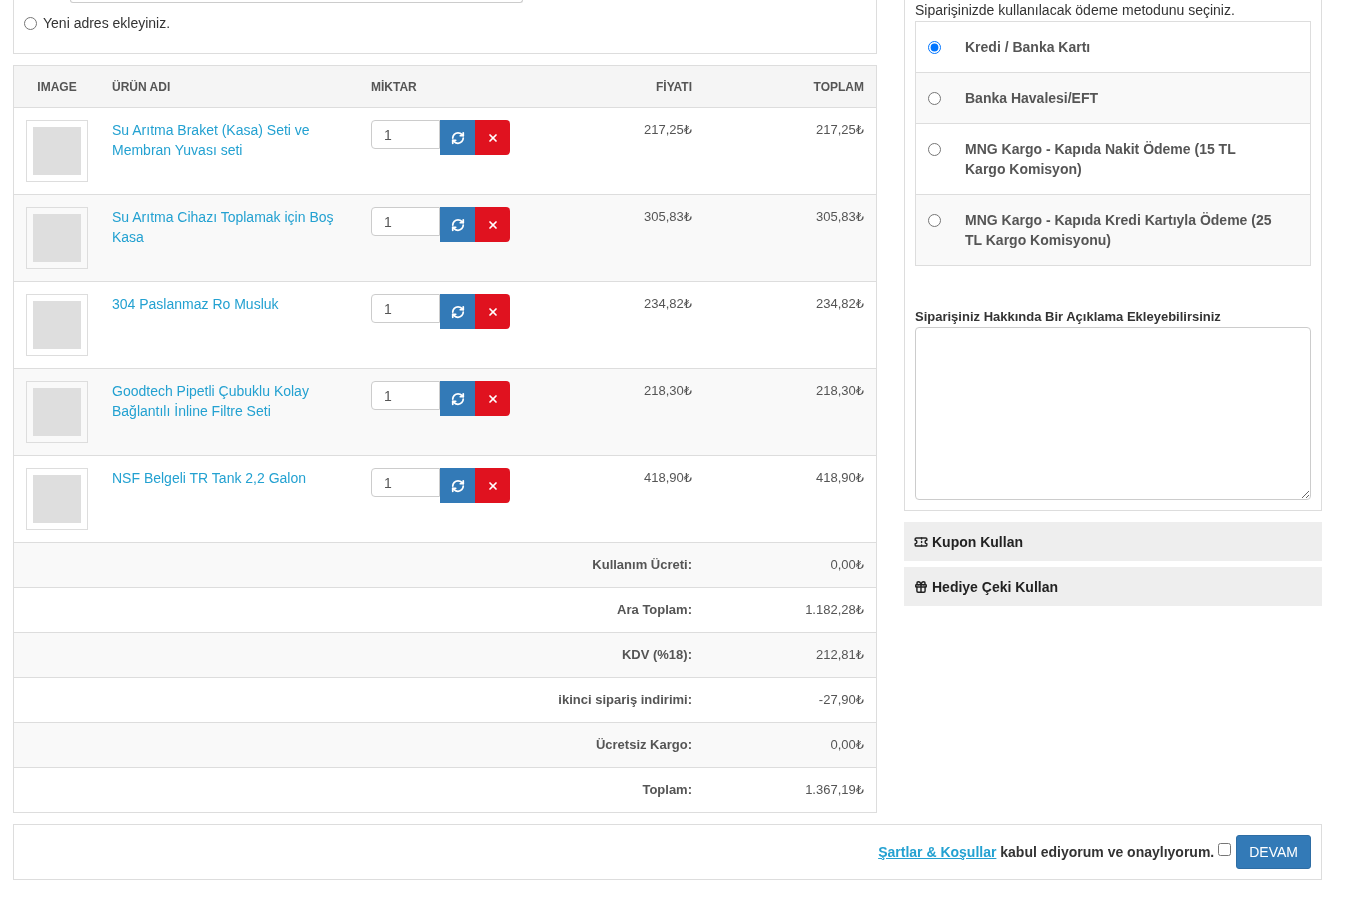  I want to click on total-value: 1.367,19₺, so click(834, 790).